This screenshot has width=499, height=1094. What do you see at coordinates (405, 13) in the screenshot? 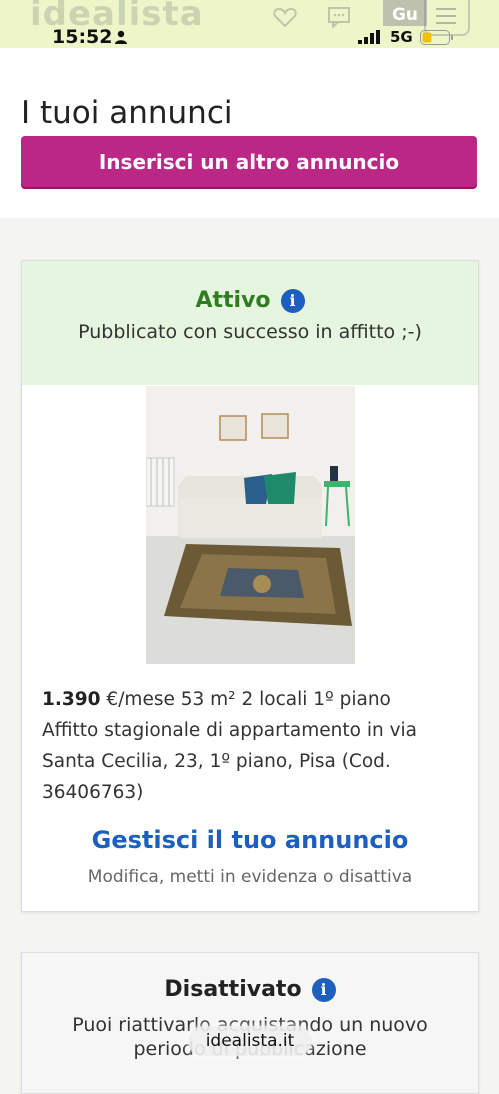
I see `user-avatar: Gu` at bounding box center [405, 13].